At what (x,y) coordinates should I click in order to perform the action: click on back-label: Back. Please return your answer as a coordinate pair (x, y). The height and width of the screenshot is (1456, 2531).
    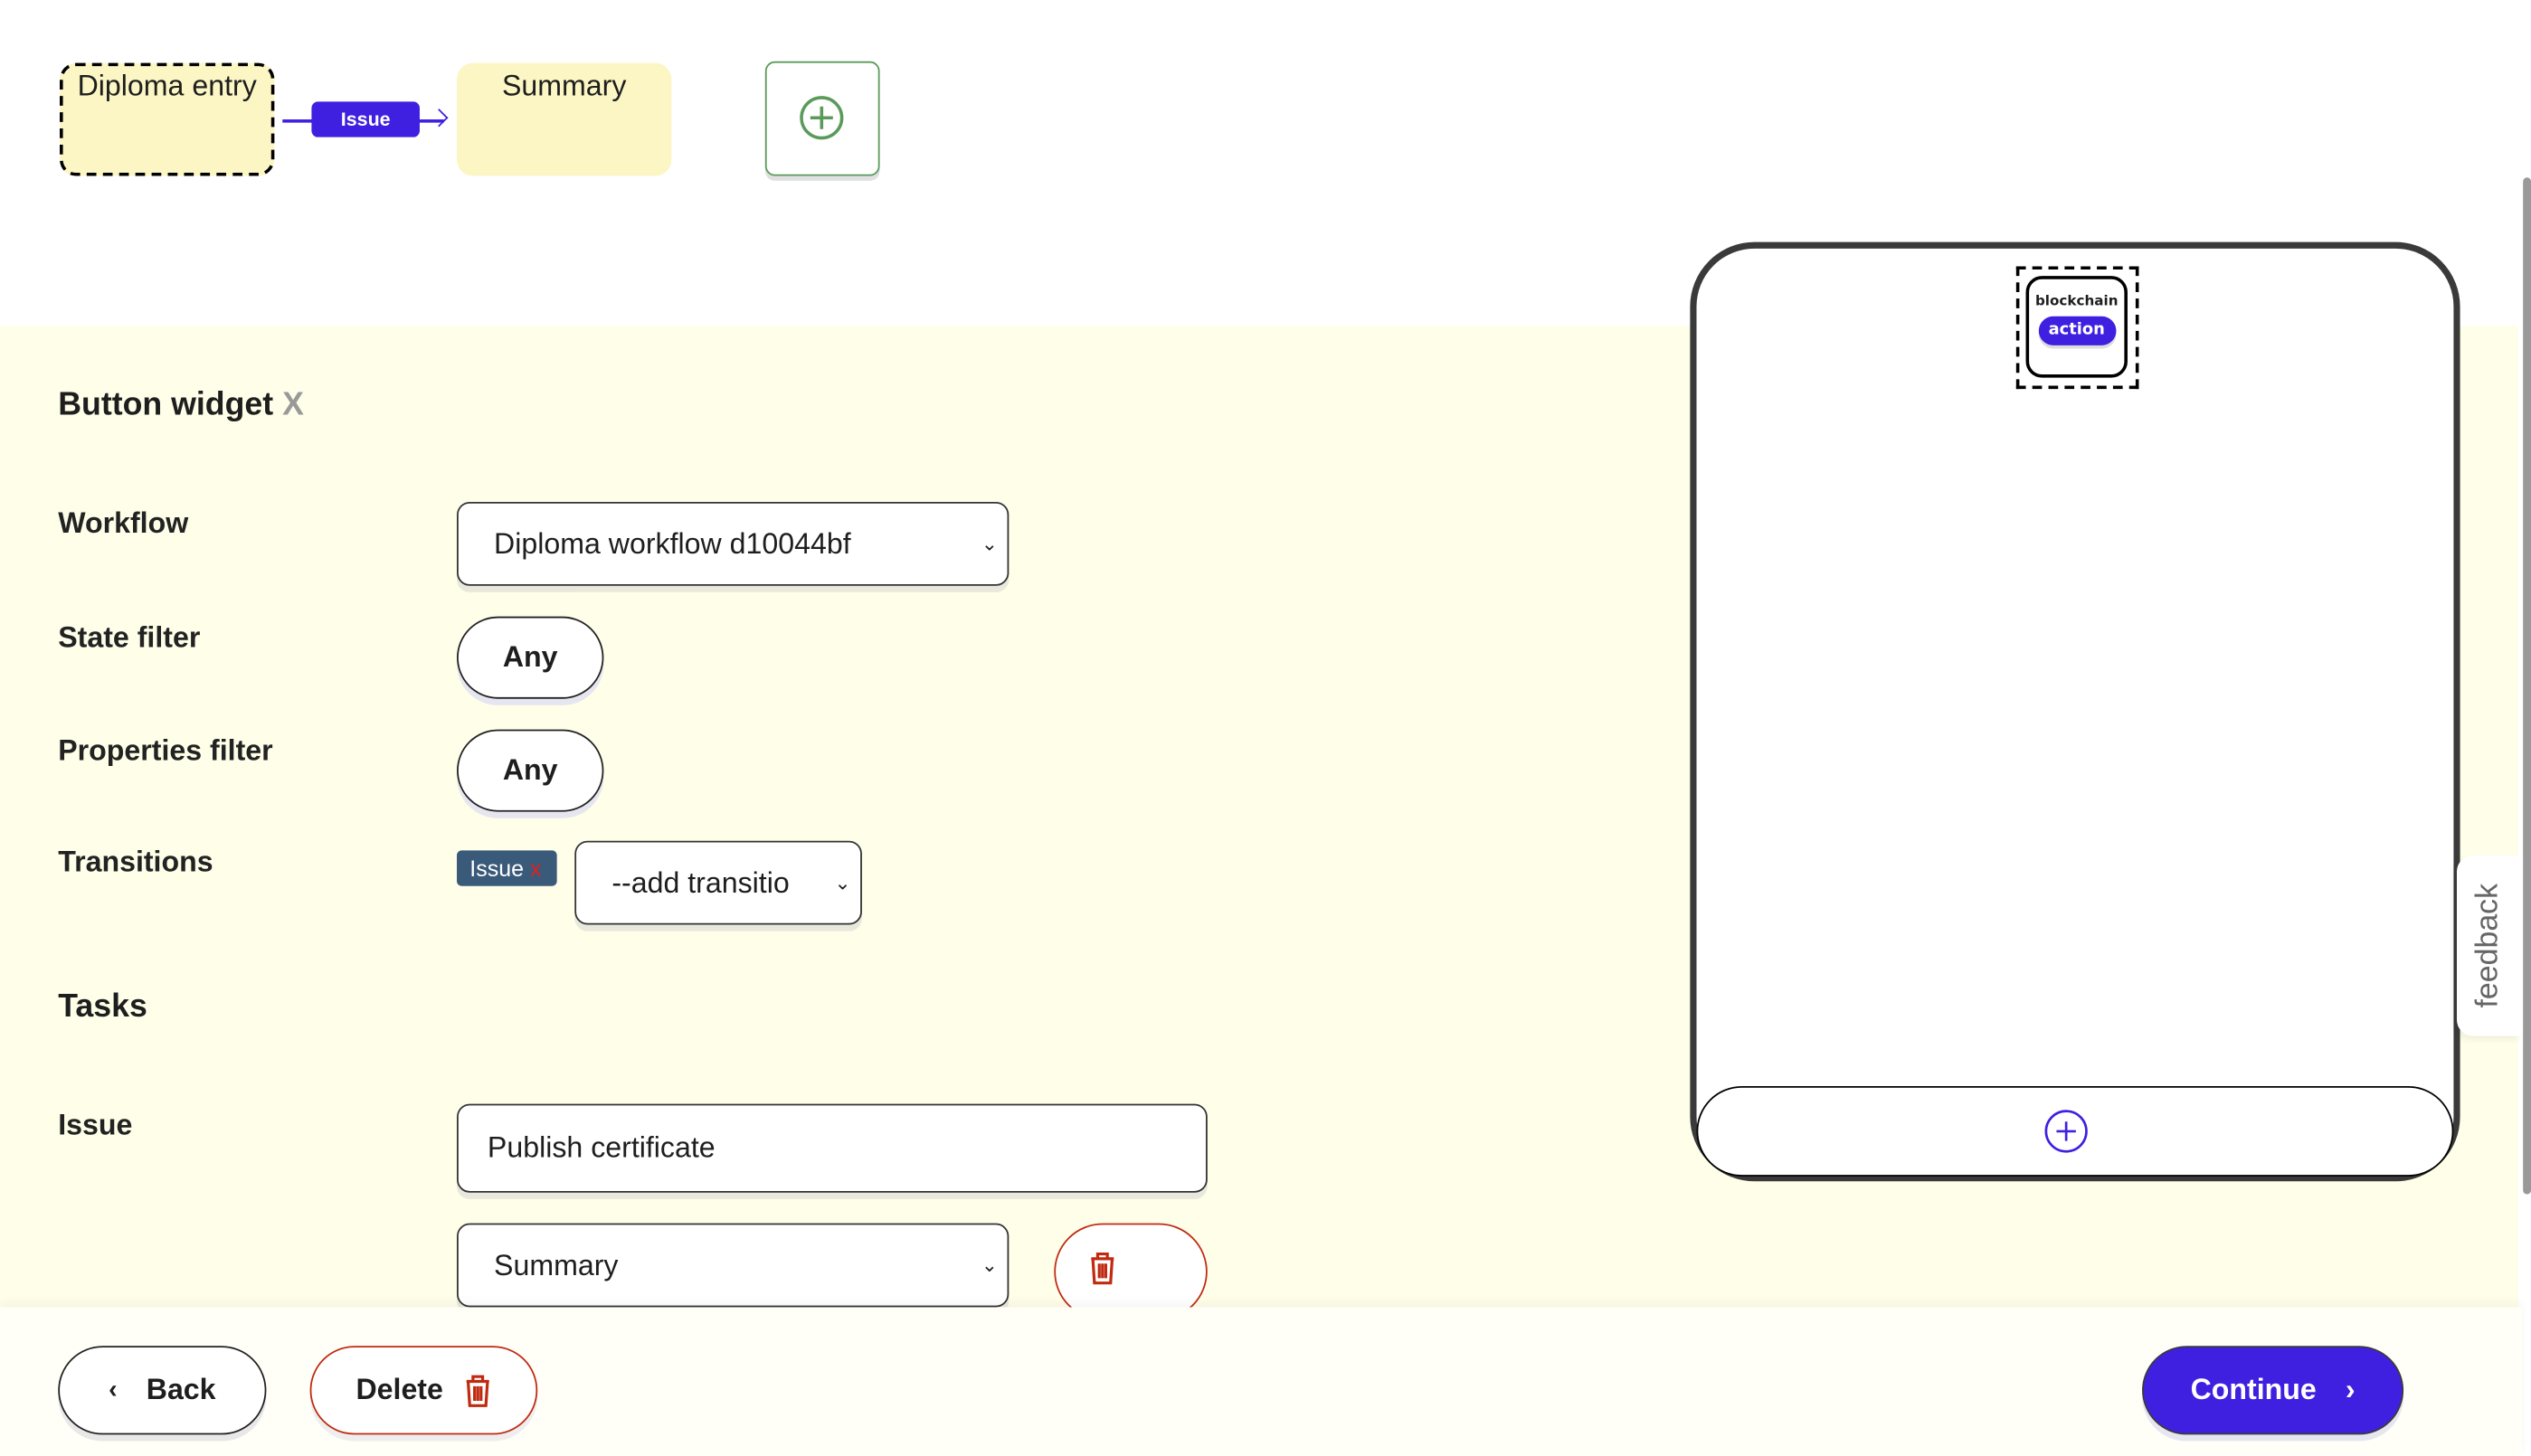
    Looking at the image, I should click on (181, 1389).